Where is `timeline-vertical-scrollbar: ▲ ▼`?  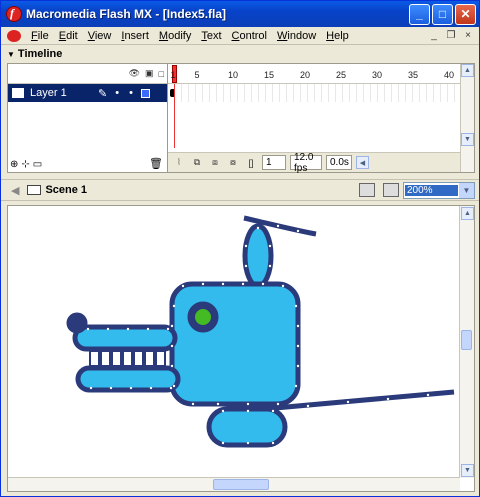 timeline-vertical-scrollbar: ▲ ▼ is located at coordinates (467, 118).